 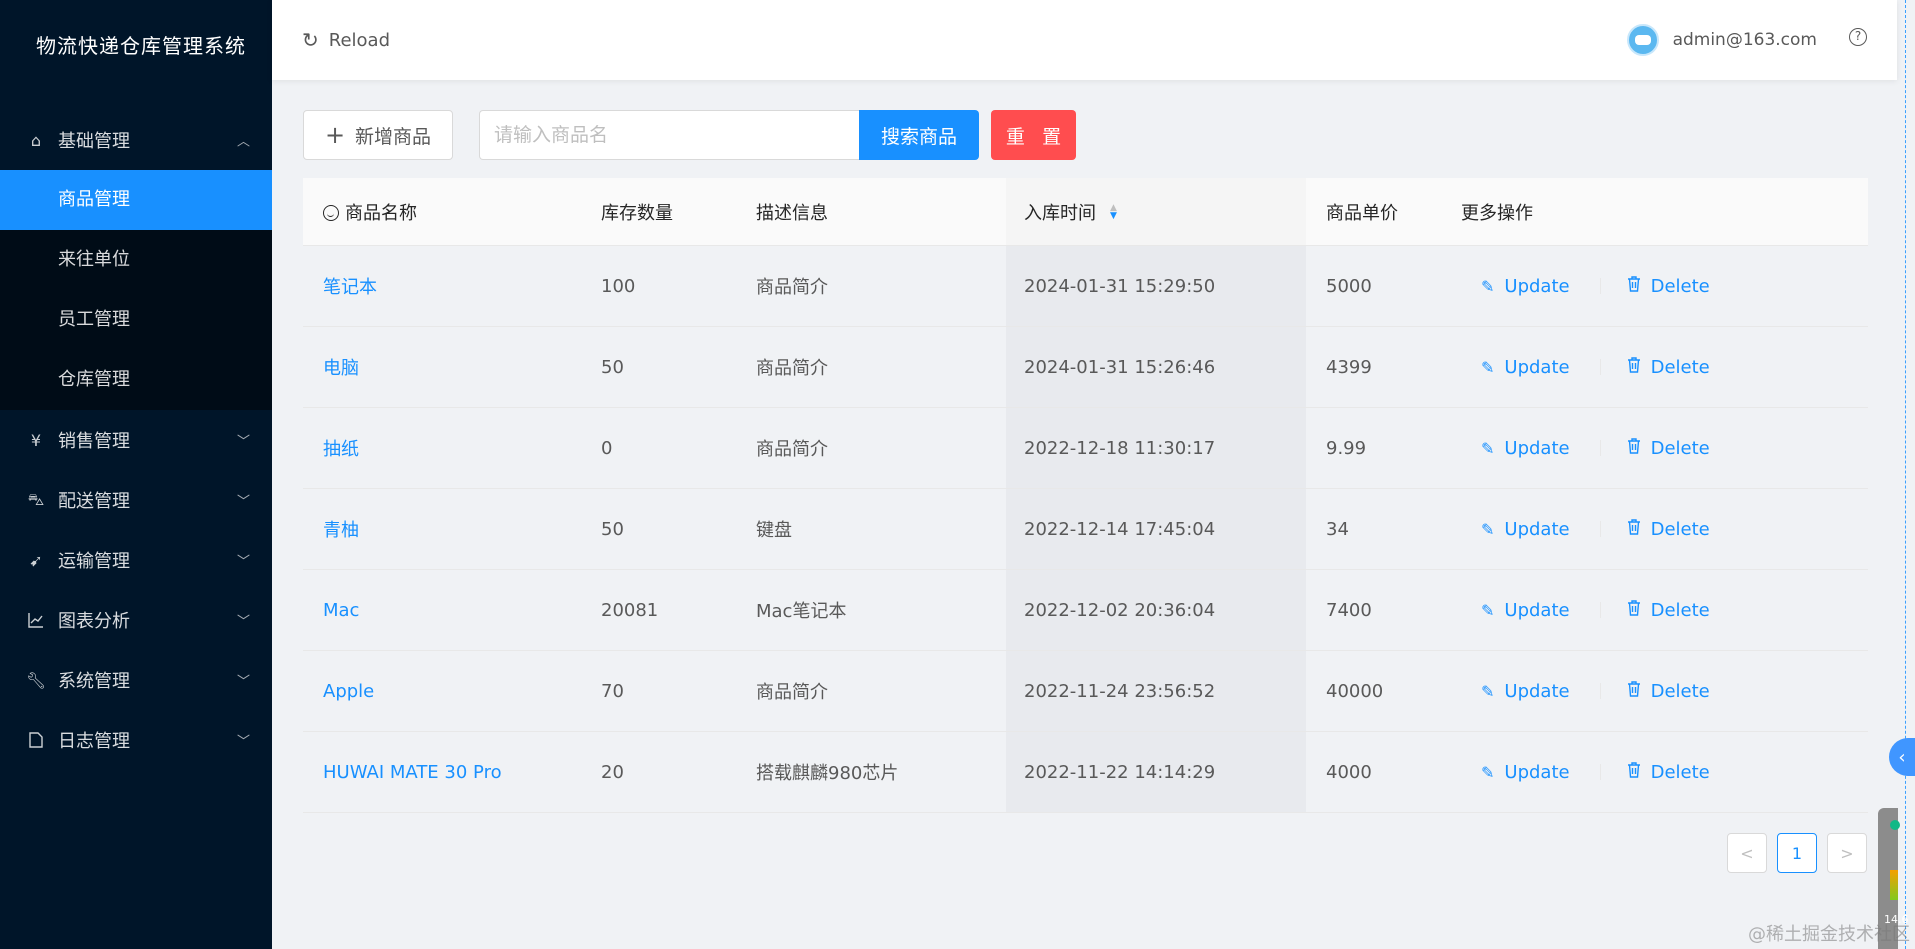 I want to click on menu-group-basic: ⌂ 基础管理 ︿, so click(x=136, y=140).